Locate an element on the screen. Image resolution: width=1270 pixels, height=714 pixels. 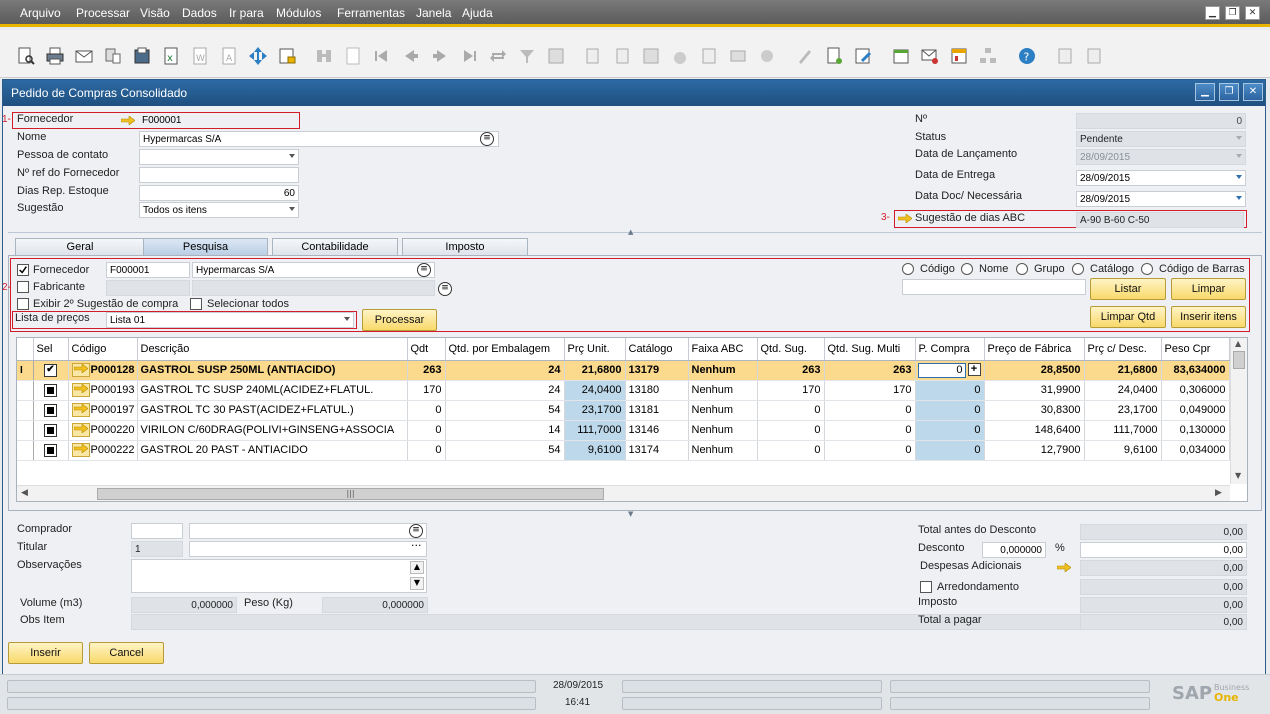
col-prc-unit: Prç Unit. is located at coordinates (595, 349).